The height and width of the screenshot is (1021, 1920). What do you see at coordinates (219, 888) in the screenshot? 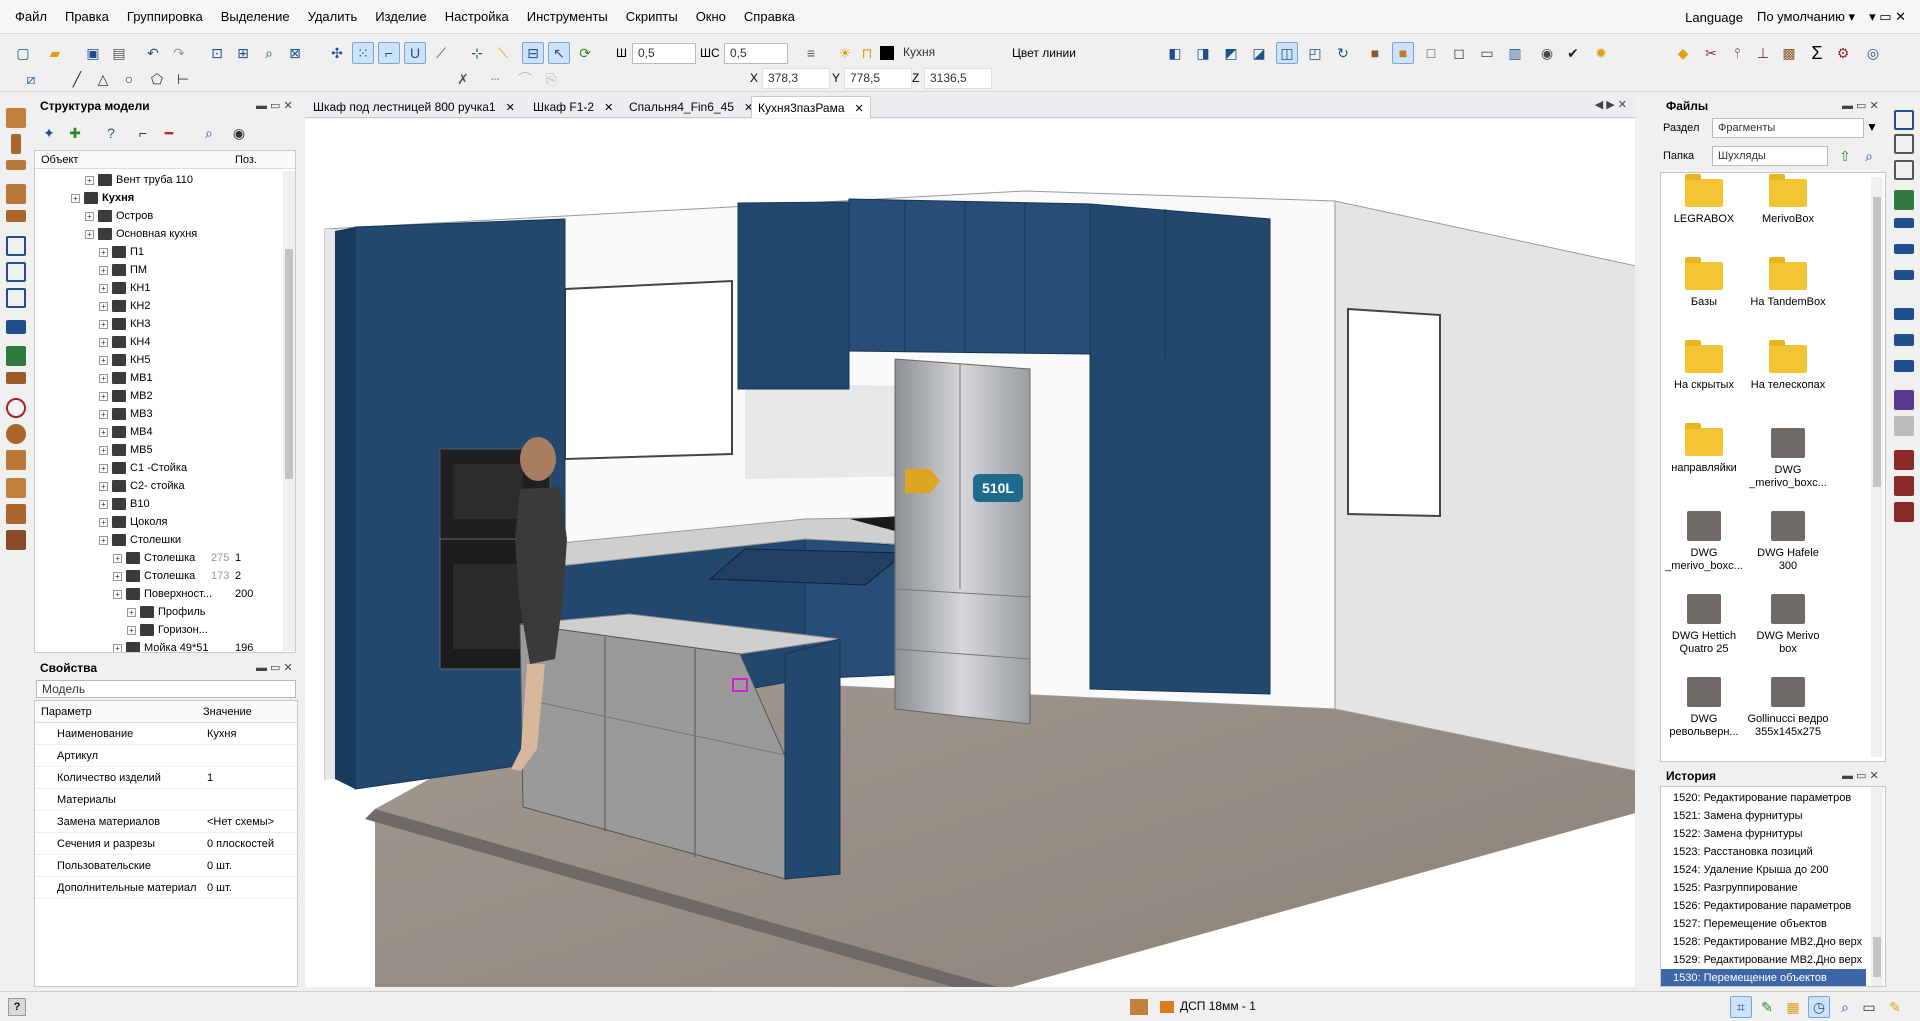
I see `property-value: 0 шт.` at bounding box center [219, 888].